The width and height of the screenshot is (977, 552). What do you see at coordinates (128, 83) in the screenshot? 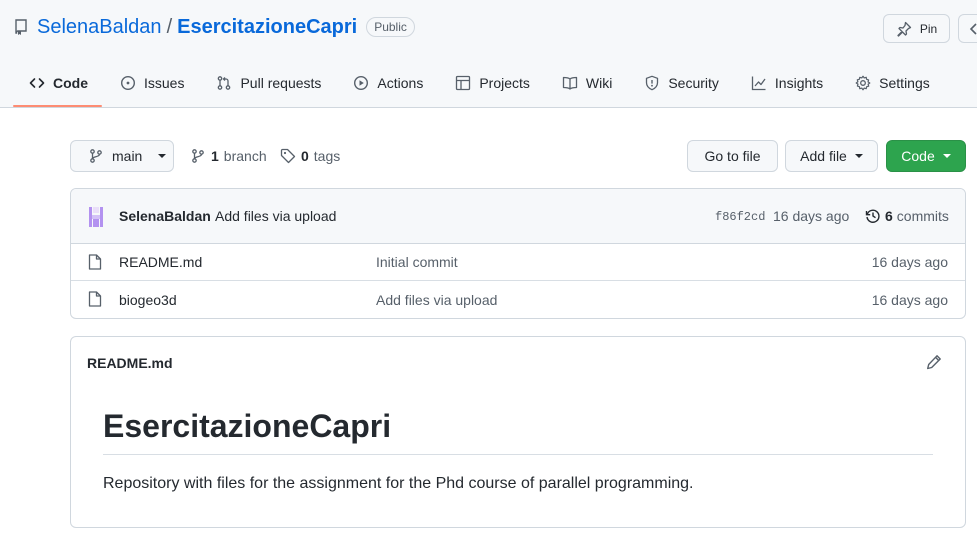
I see `issue-icon` at bounding box center [128, 83].